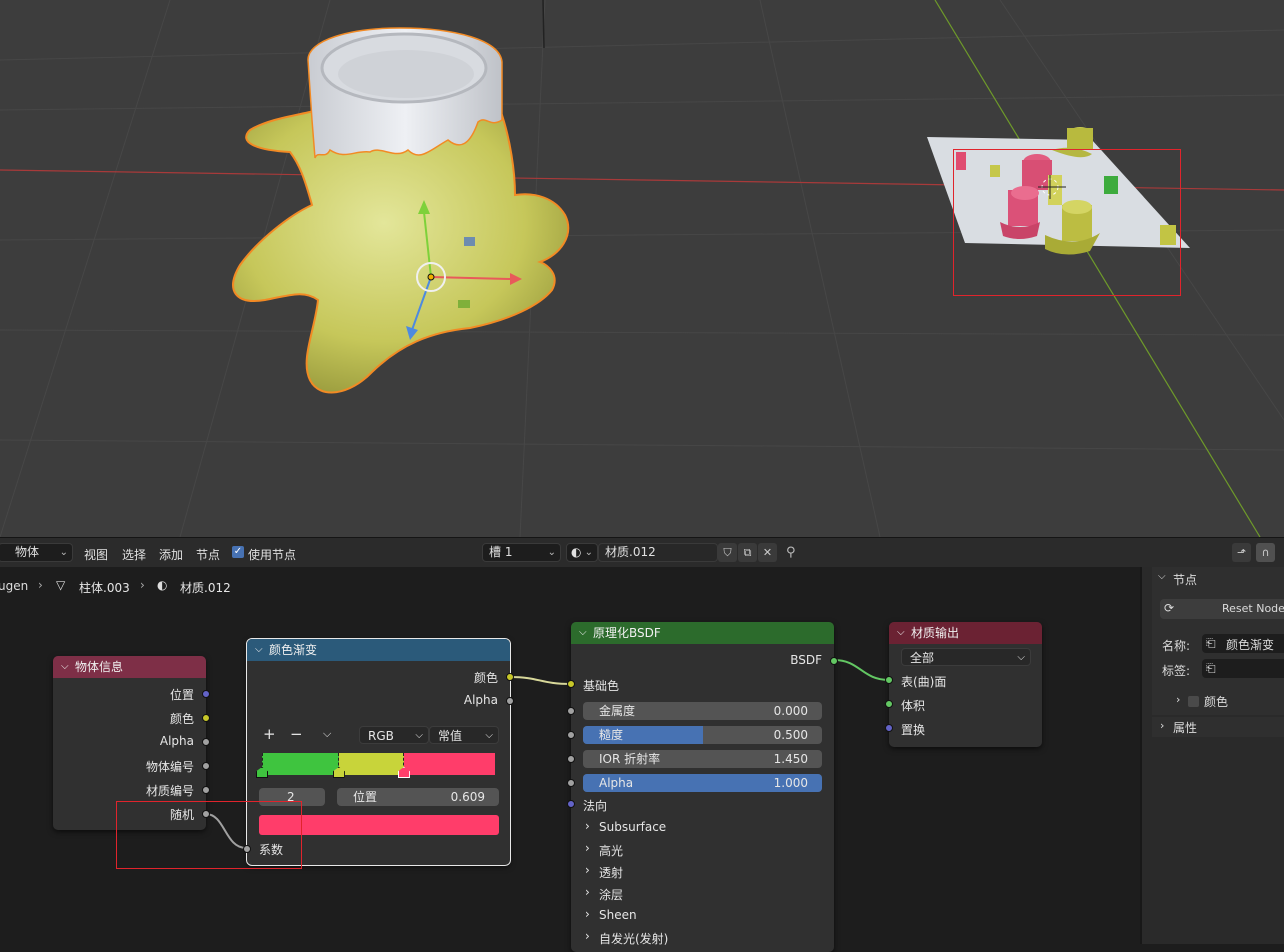  What do you see at coordinates (510, 701) in the screenshot?
I see `socket-alpha-out` at bounding box center [510, 701].